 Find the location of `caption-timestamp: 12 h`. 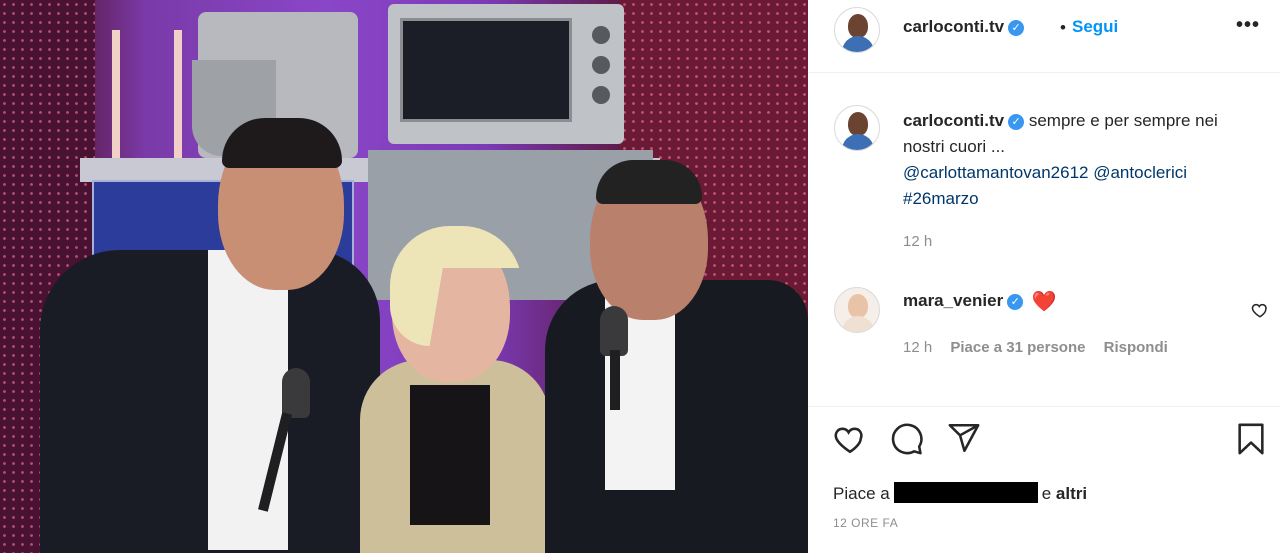

caption-timestamp: 12 h is located at coordinates (917, 241).